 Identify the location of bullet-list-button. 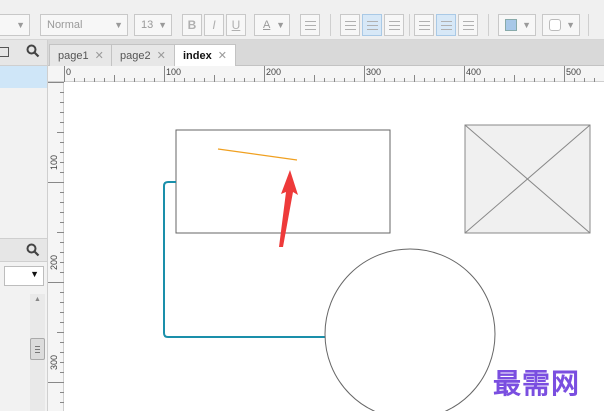
(310, 25).